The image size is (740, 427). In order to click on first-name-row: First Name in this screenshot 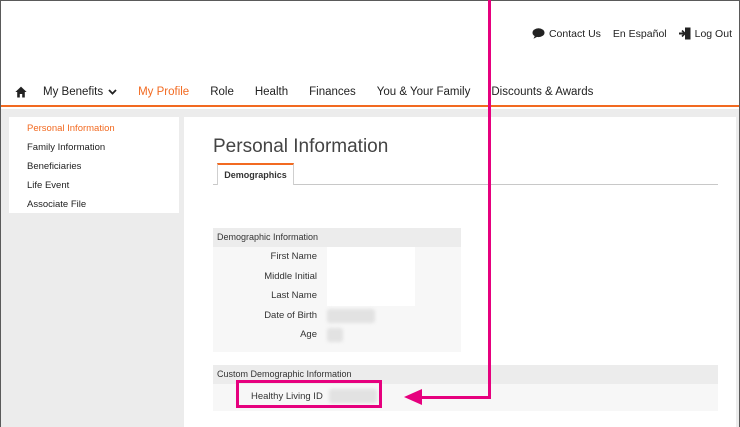, I will do `click(337, 257)`.